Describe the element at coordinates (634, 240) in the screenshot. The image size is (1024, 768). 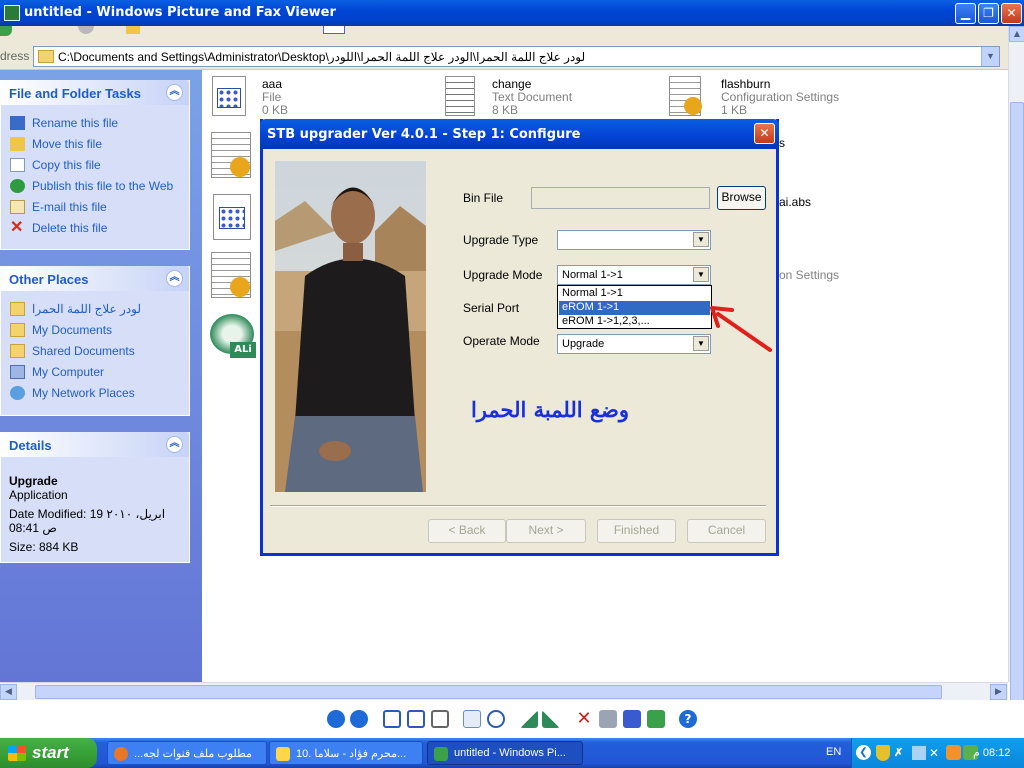
I see `upgrade-type-select: ▼` at that location.